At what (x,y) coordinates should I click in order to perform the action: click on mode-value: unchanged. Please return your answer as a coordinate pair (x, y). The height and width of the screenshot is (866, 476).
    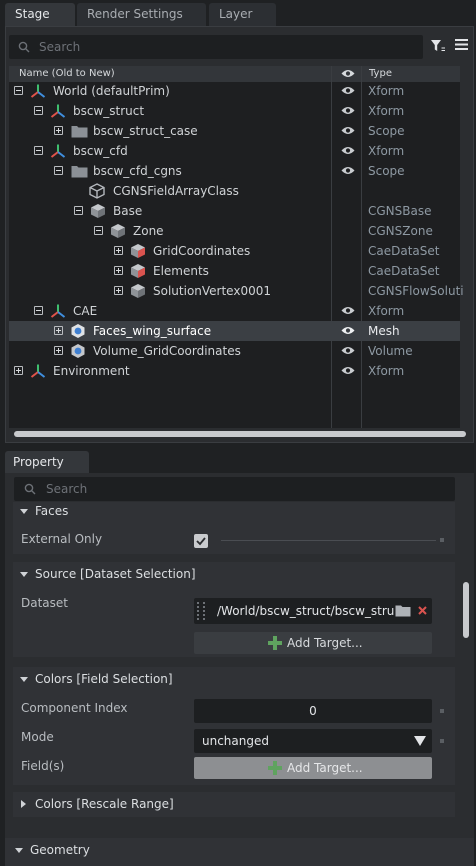
    Looking at the image, I should click on (235, 741).